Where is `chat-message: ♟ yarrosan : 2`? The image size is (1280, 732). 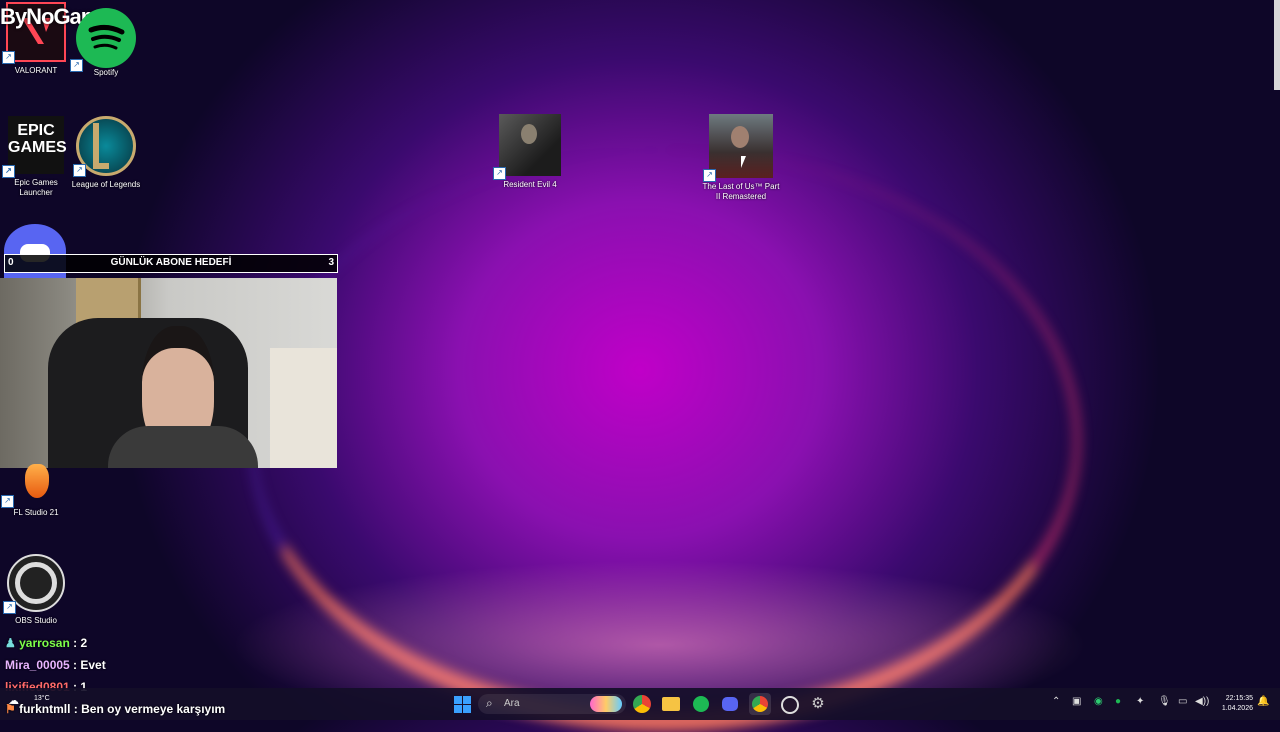 chat-message: ♟ yarrosan : 2 is located at coordinates (46, 643).